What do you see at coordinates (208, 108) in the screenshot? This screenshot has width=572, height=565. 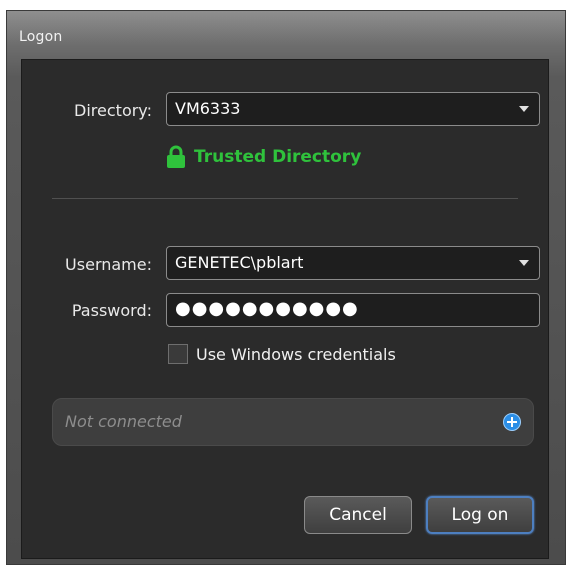 I see `directory-value: VM6333` at bounding box center [208, 108].